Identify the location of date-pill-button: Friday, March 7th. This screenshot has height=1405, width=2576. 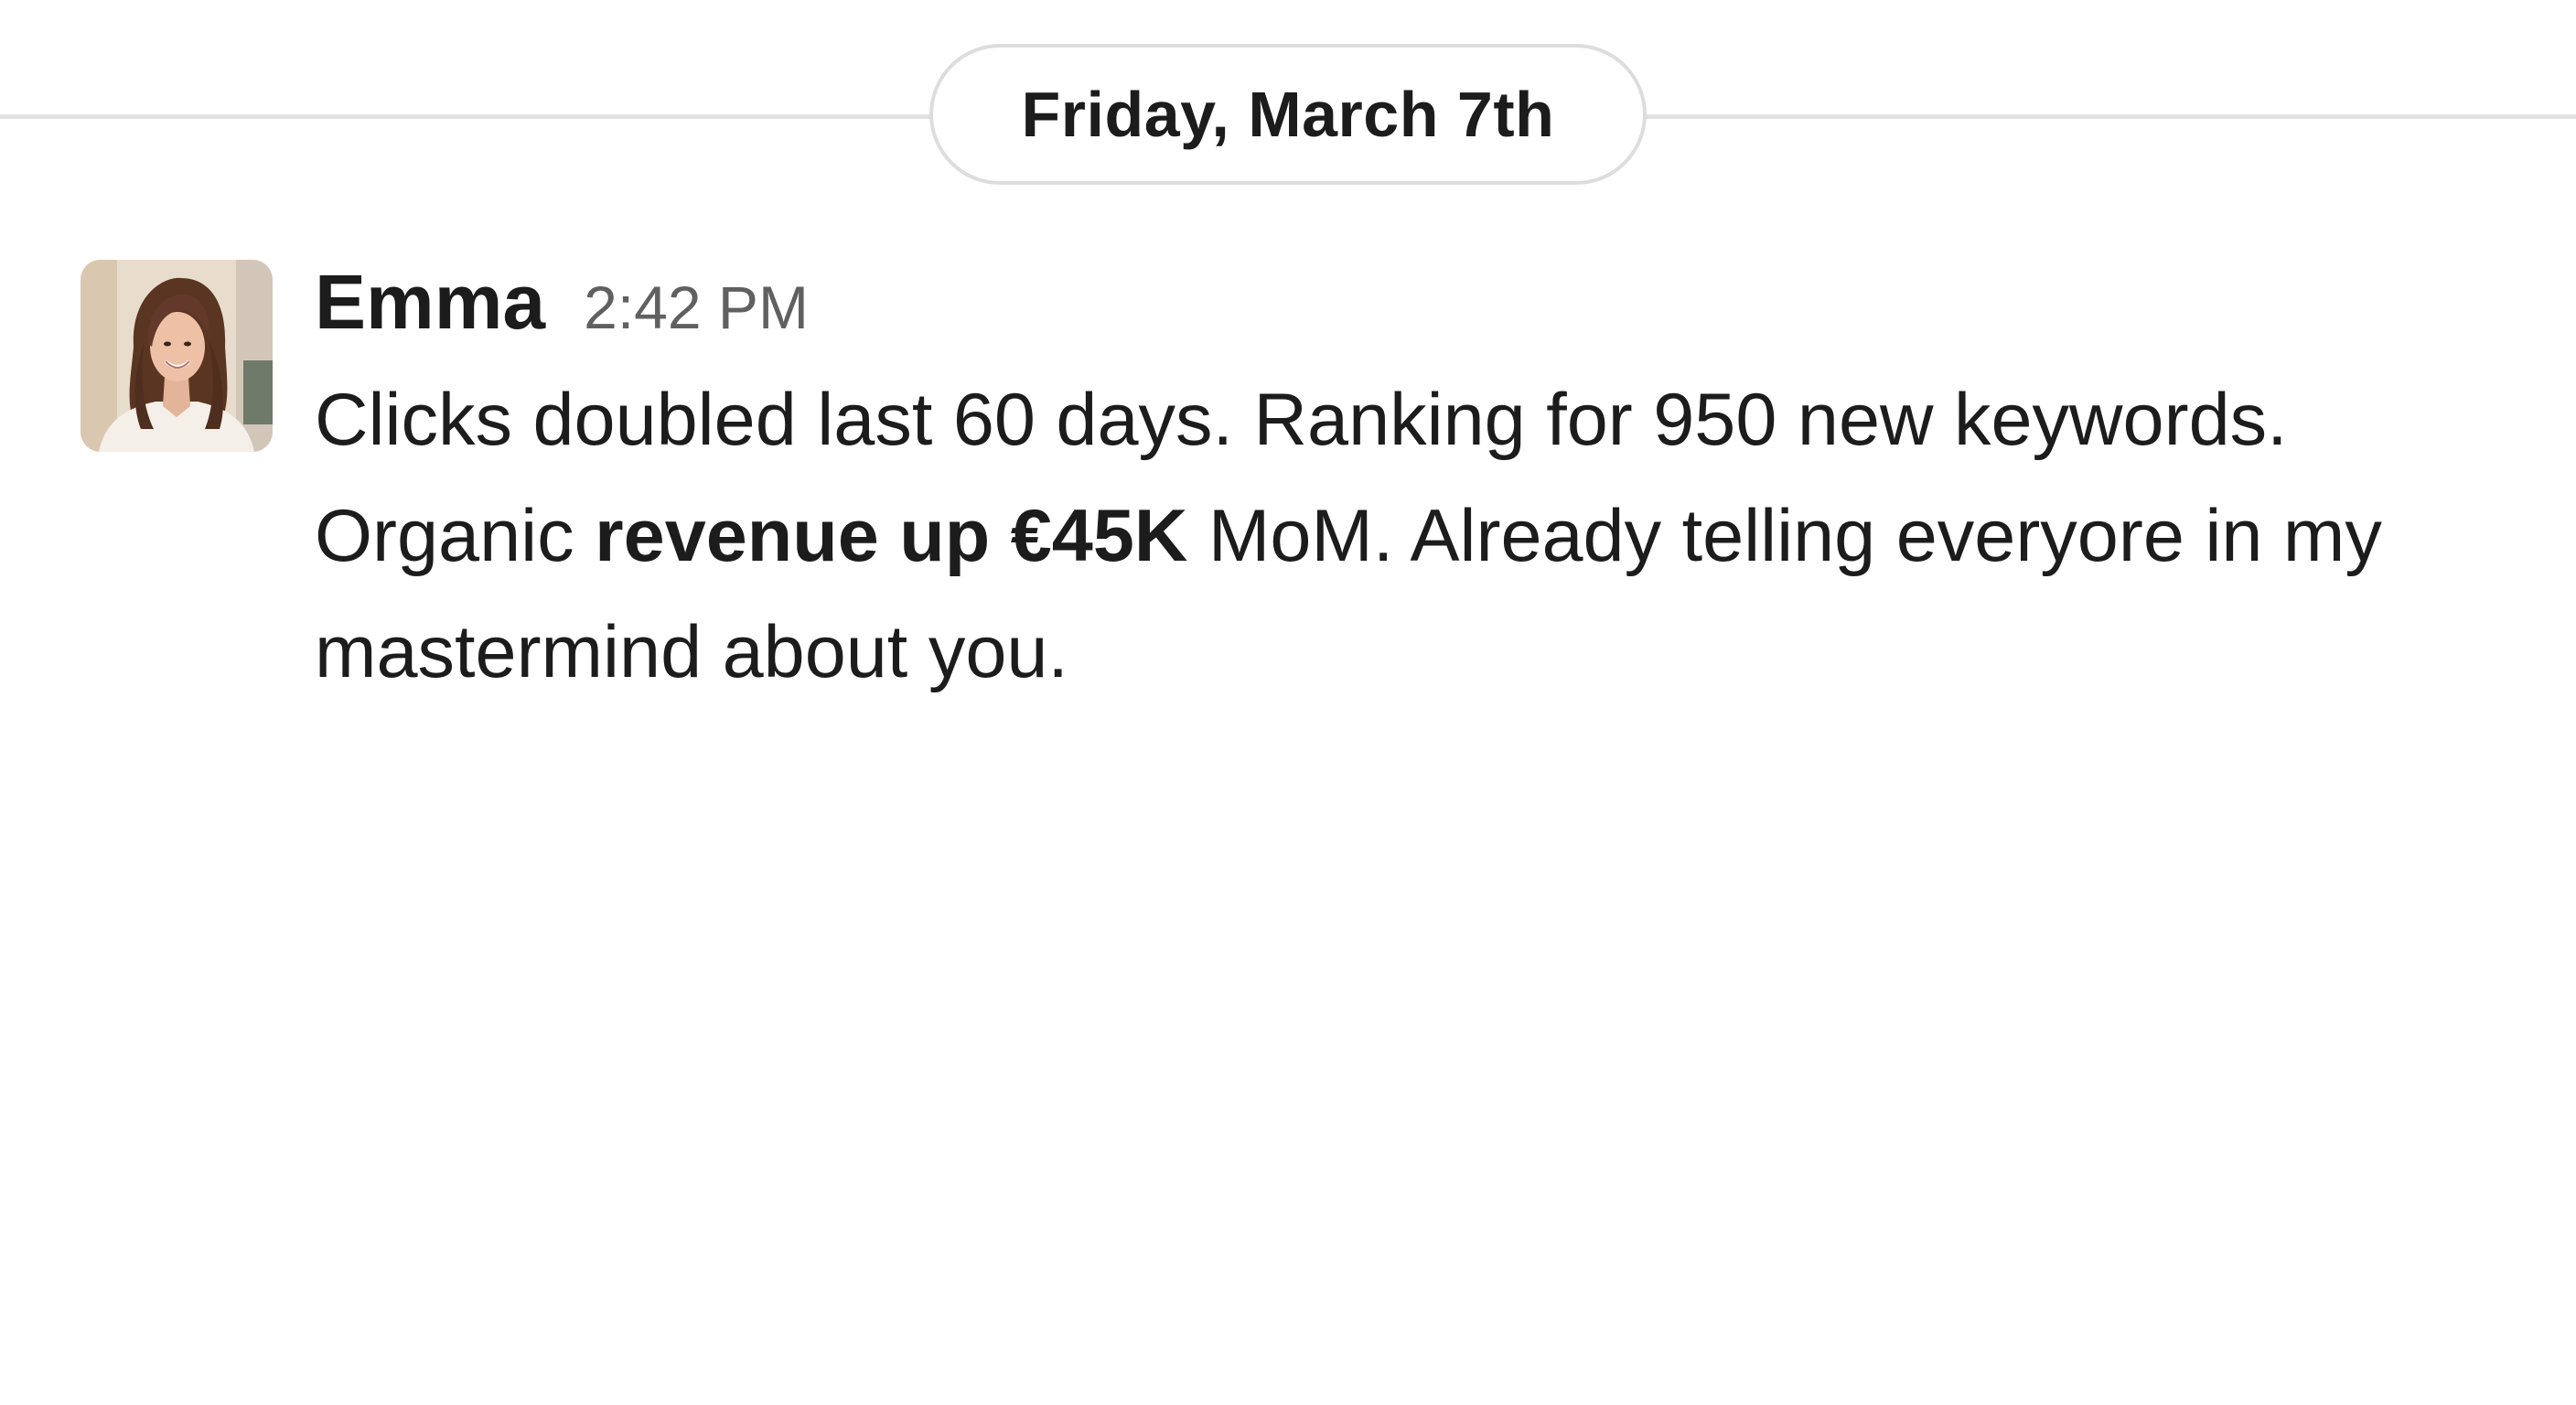
(1288, 114).